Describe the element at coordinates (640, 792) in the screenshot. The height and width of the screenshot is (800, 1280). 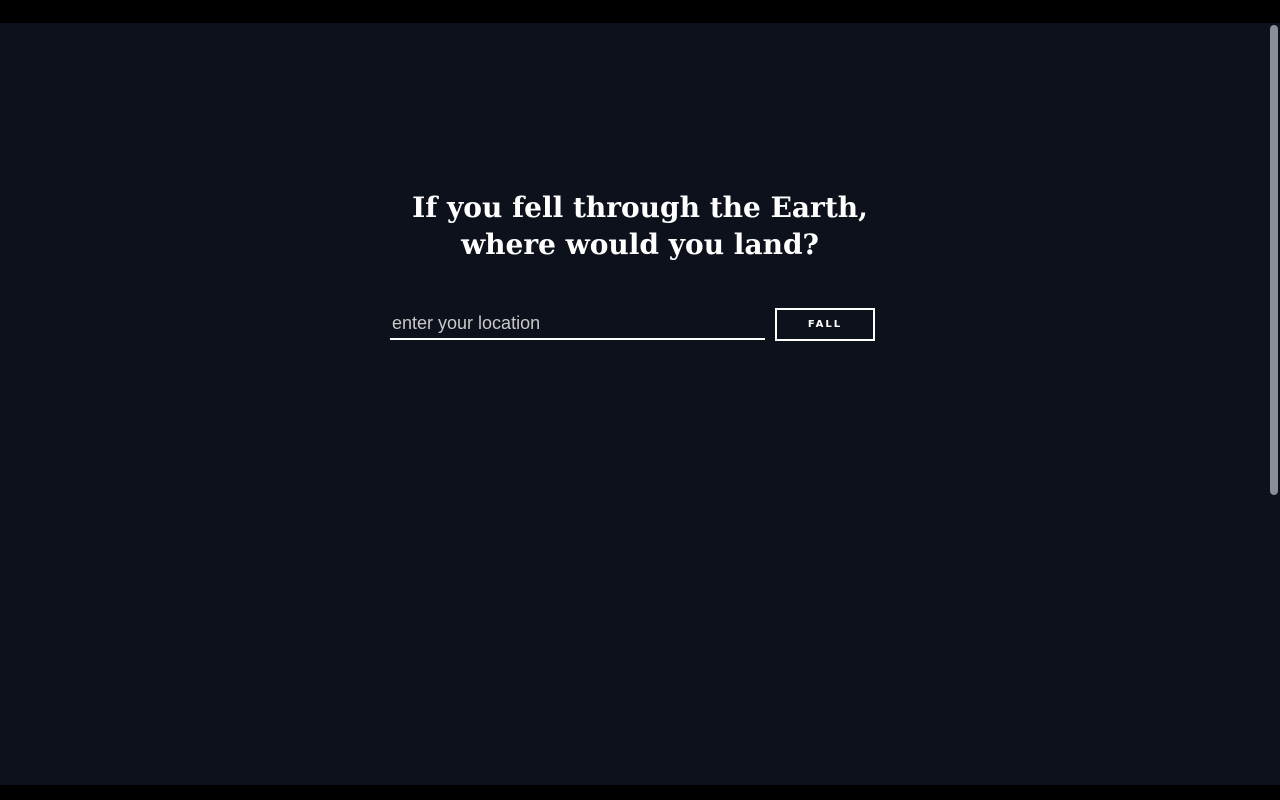
I see `bottom-bar` at that location.